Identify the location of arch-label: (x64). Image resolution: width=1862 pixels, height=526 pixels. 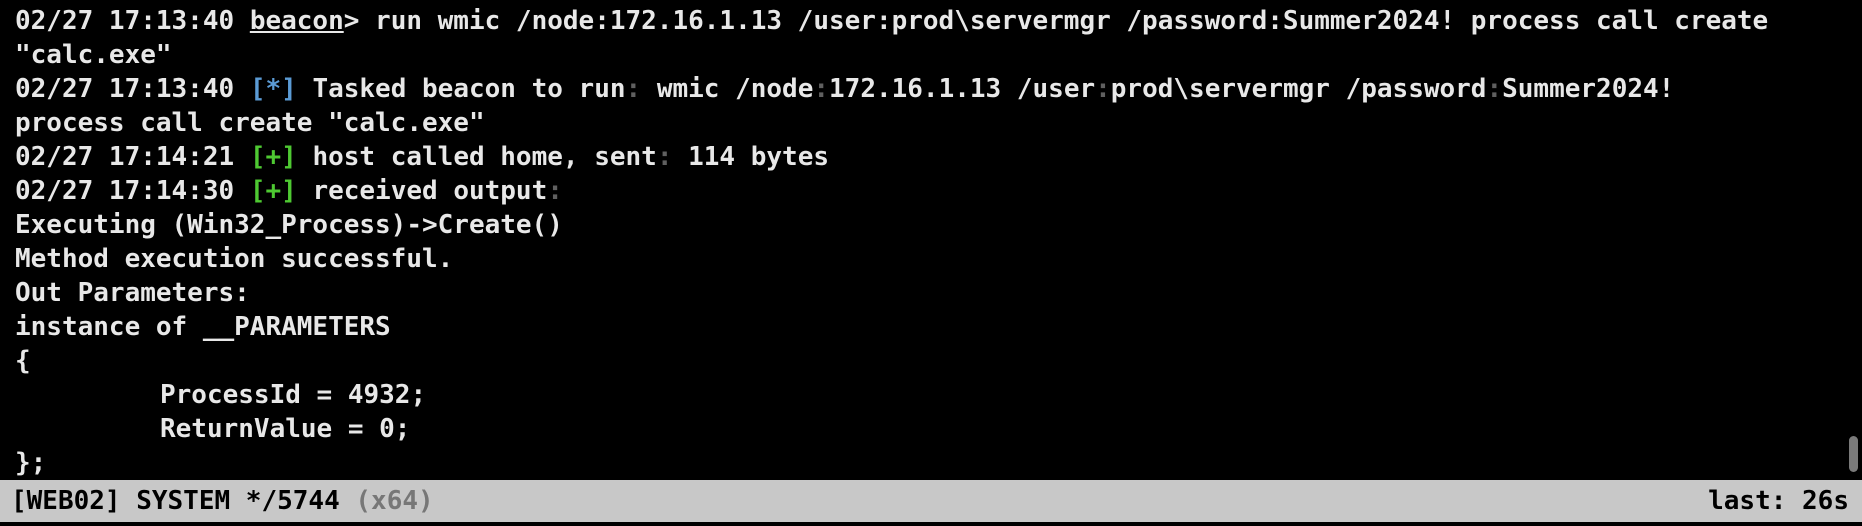
(394, 501).